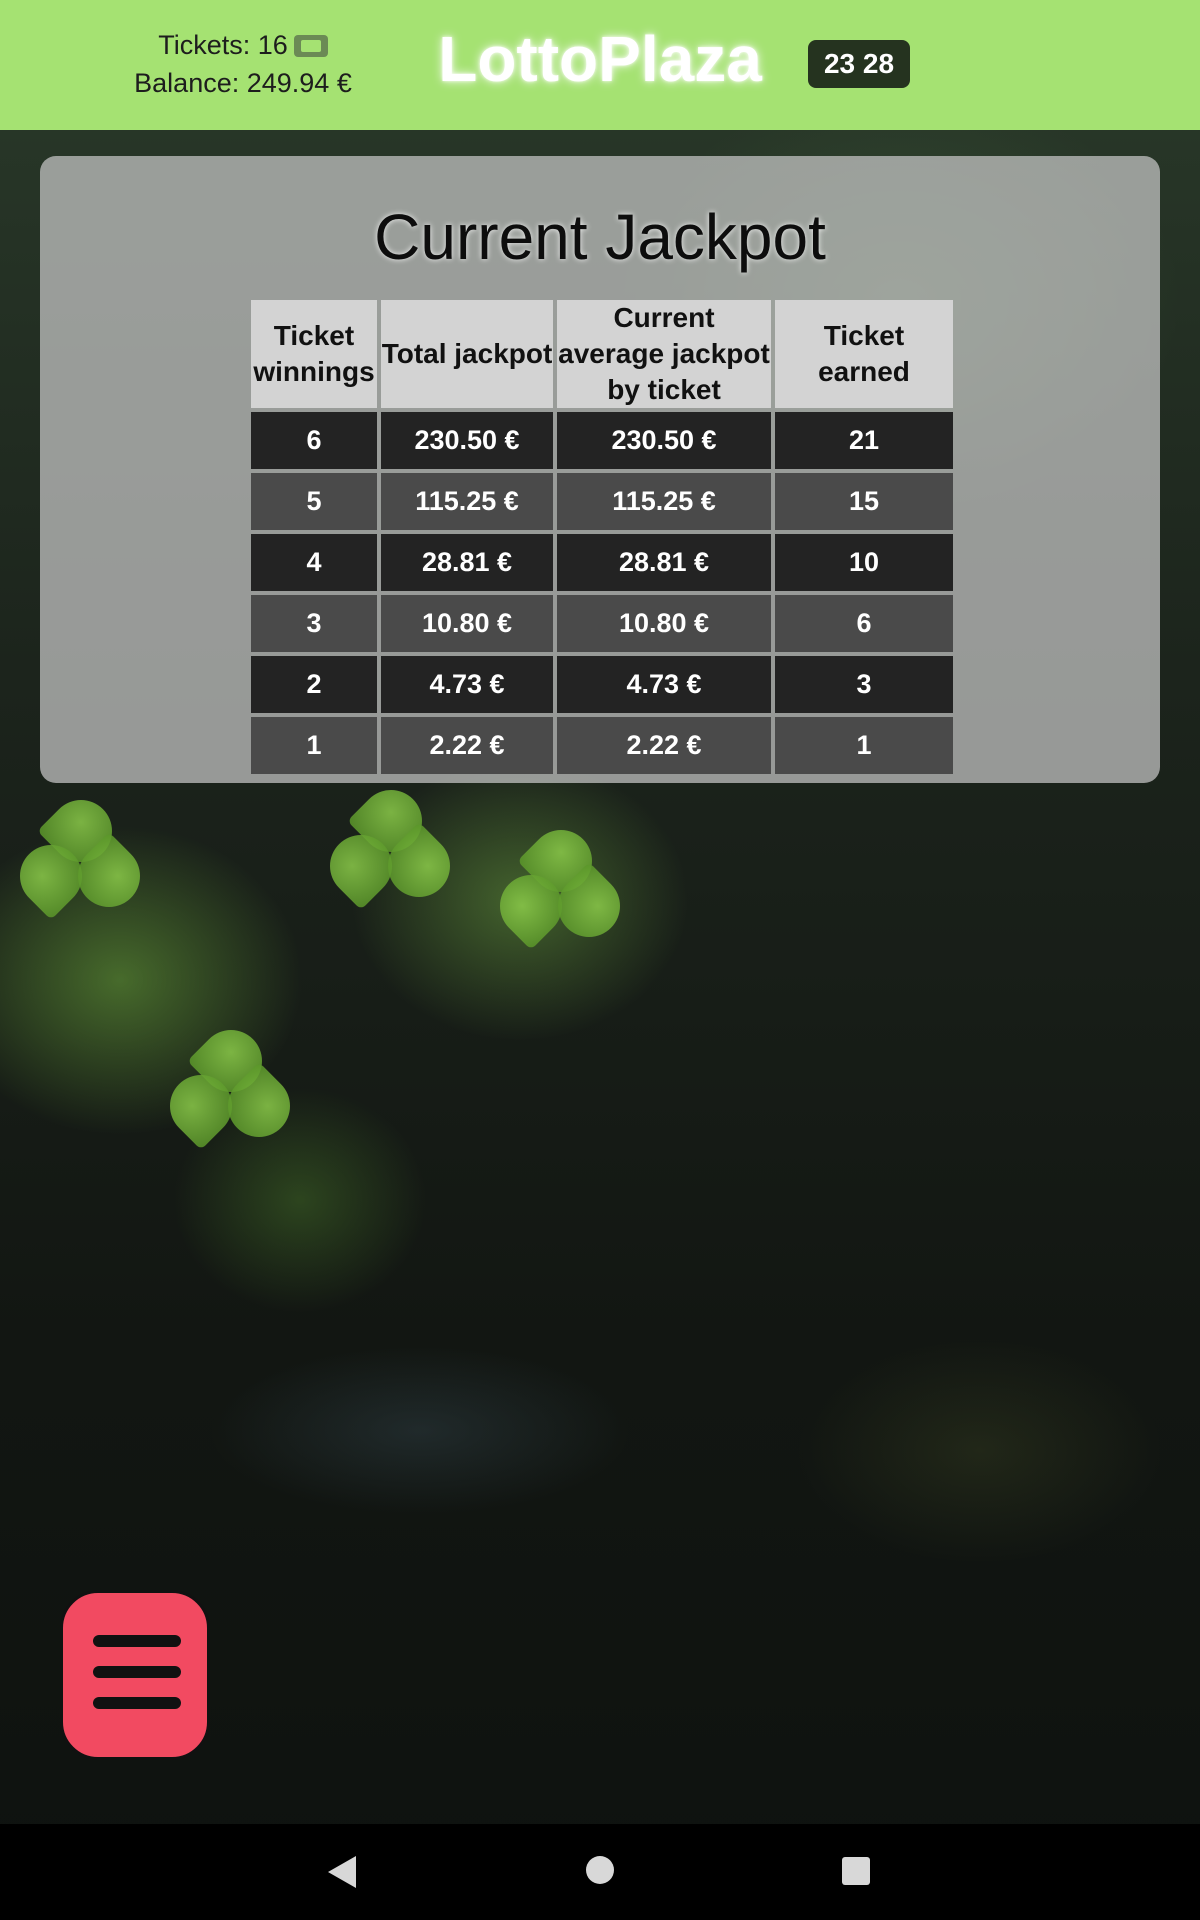  I want to click on table-cell: 4, so click(314, 562).